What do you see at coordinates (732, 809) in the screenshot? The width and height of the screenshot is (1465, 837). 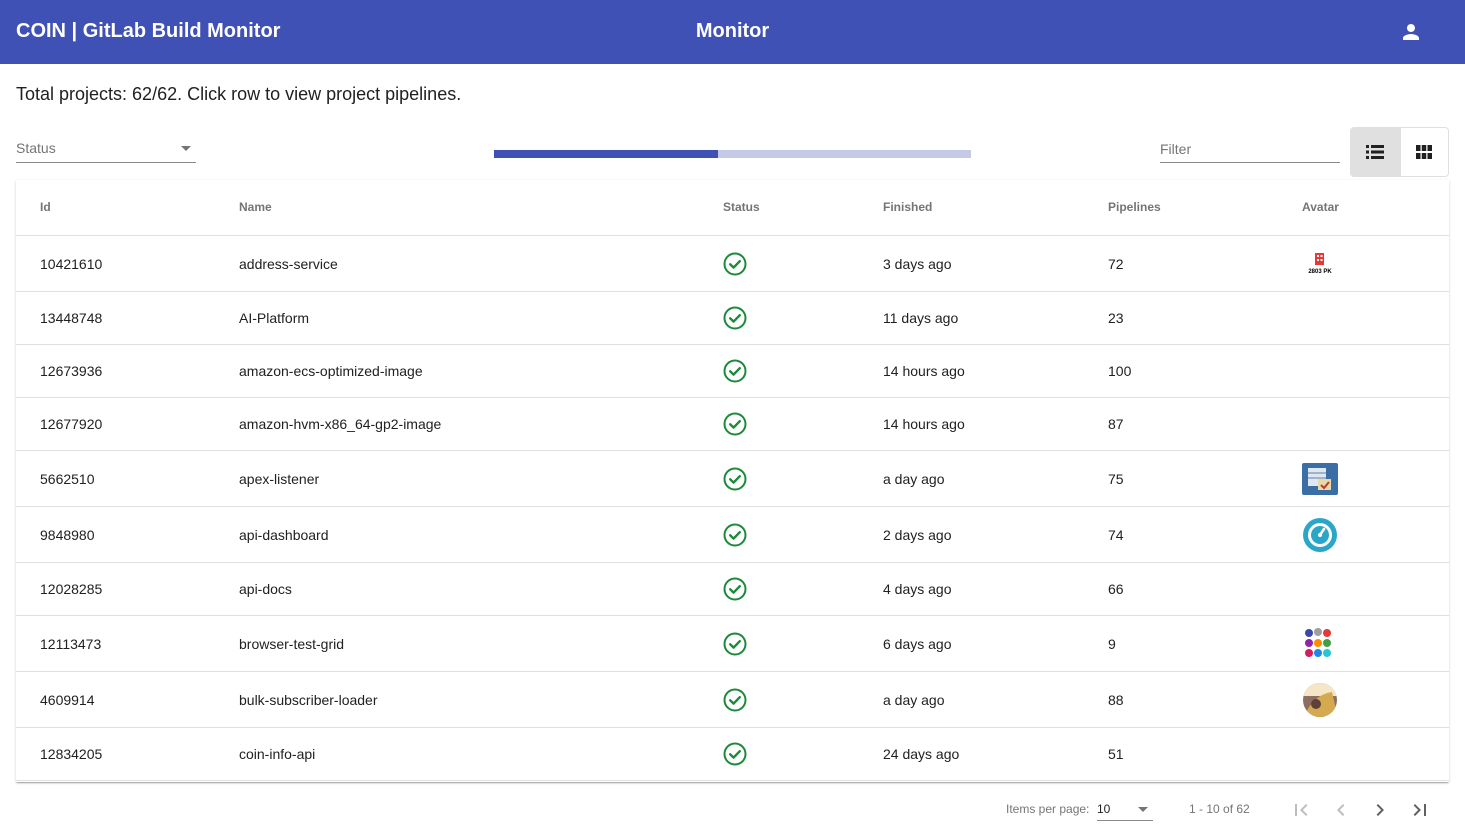 I see `paginator: Items per page: 10 1 - 10 of 62` at bounding box center [732, 809].